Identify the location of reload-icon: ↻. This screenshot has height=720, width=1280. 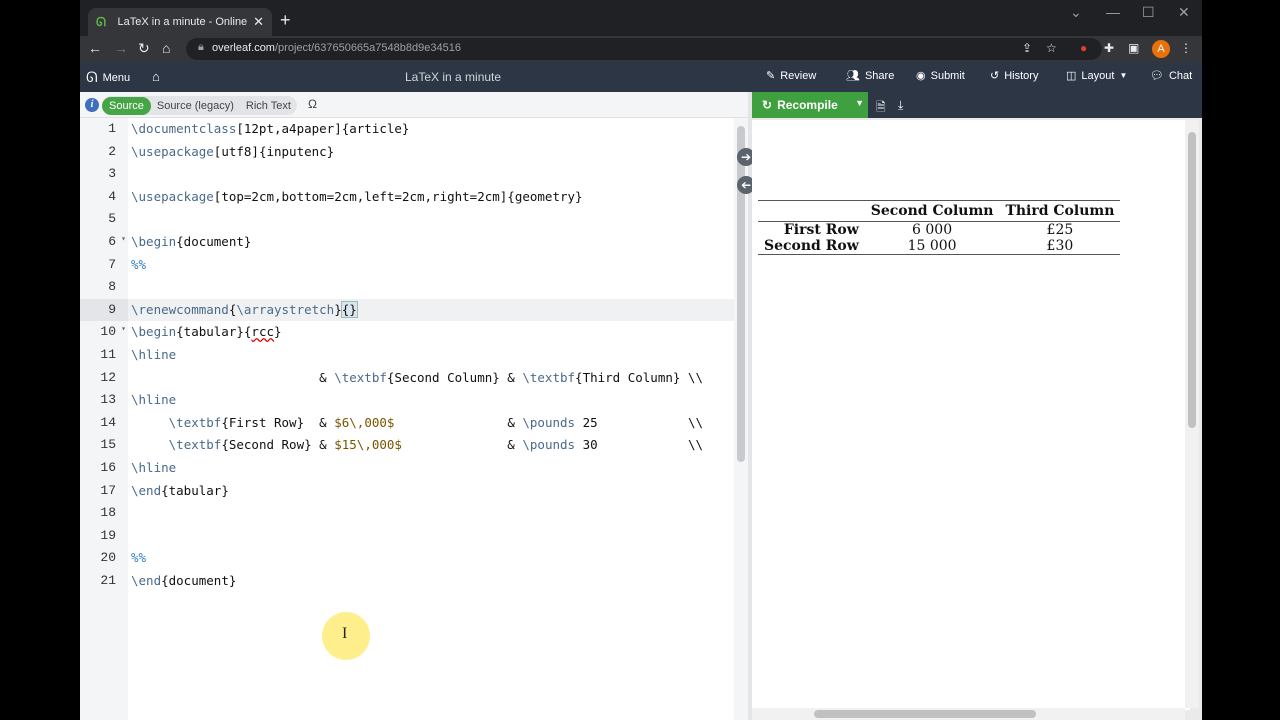
(144, 48).